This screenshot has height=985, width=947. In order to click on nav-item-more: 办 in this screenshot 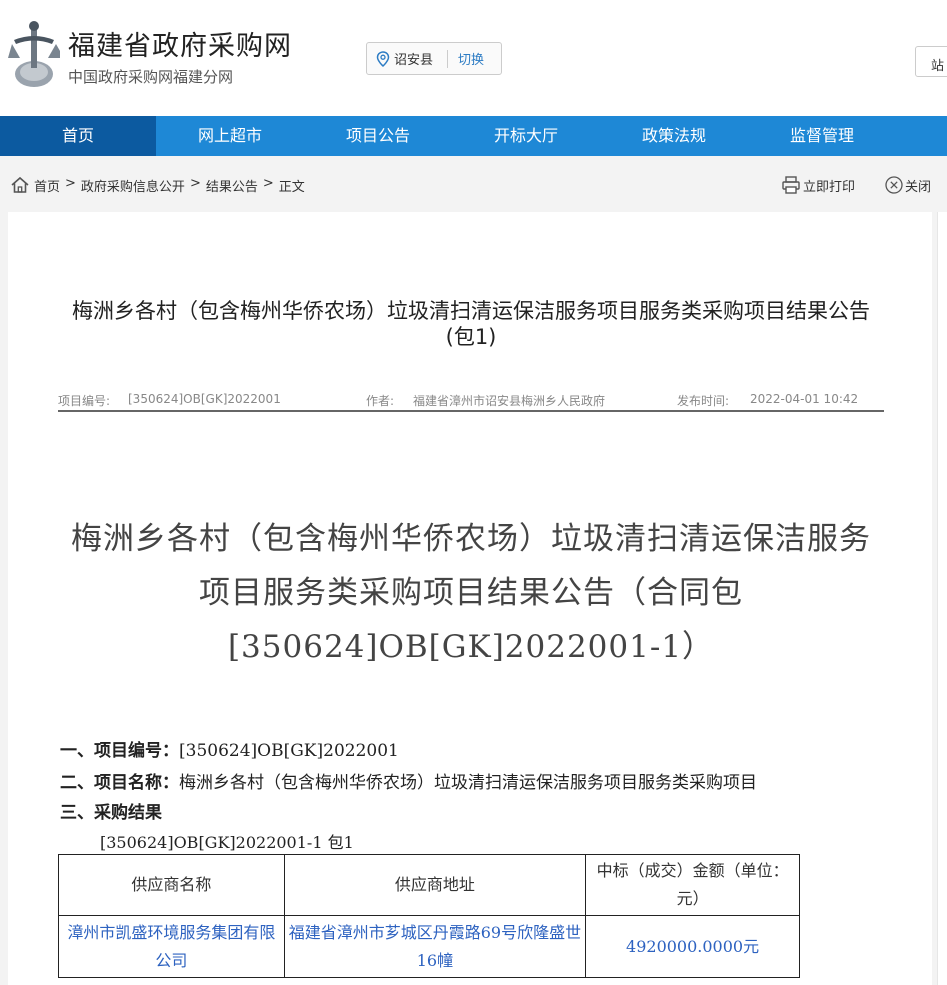, I will do `click(921, 136)`.